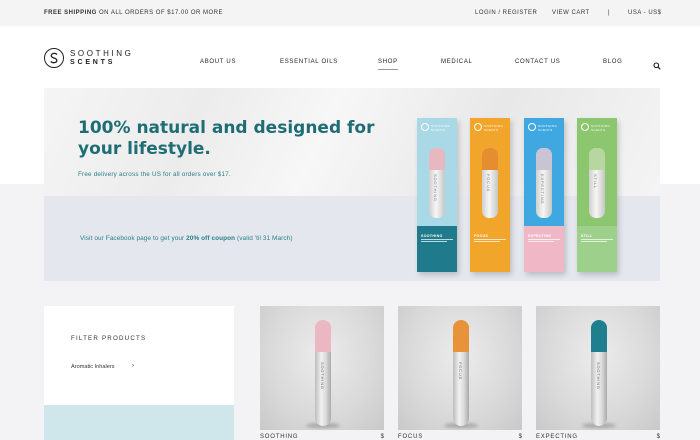 This screenshot has height=440, width=700. Describe the element at coordinates (133, 366) in the screenshot. I see `chevron-right-icon: ›` at that location.